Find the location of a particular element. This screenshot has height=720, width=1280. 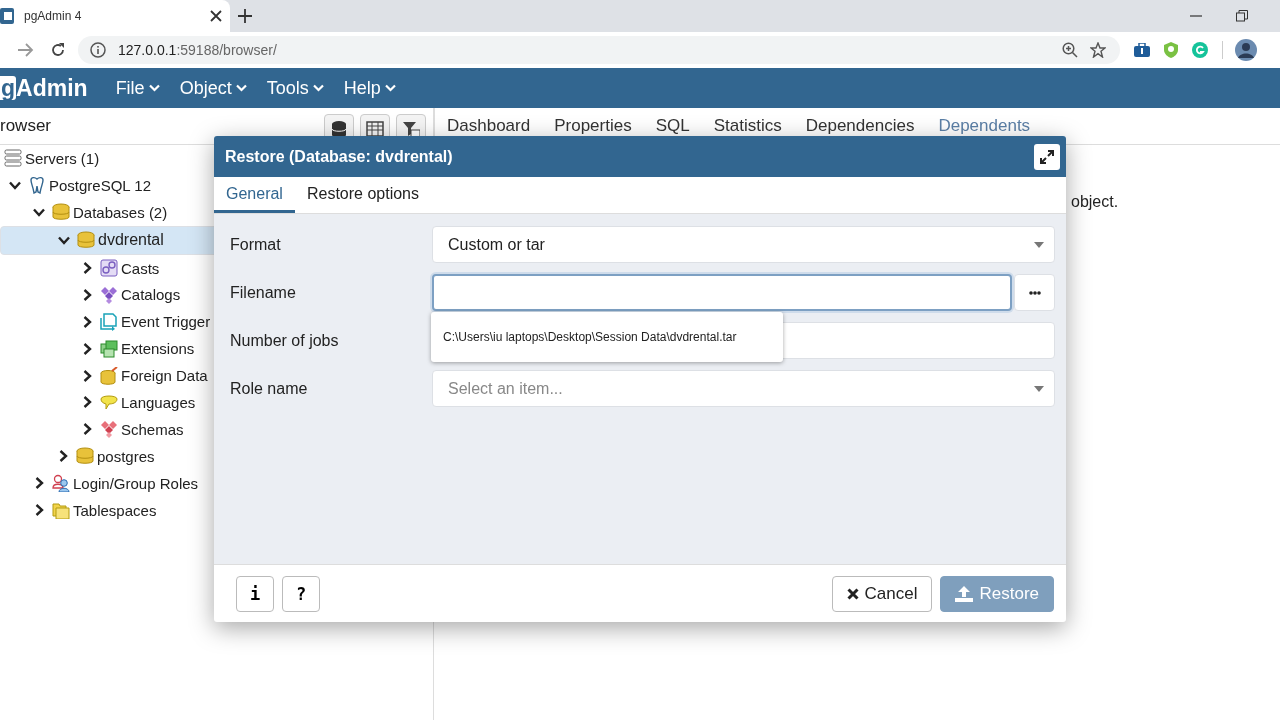

tab-title: pgAdmin 4 is located at coordinates (53, 16).